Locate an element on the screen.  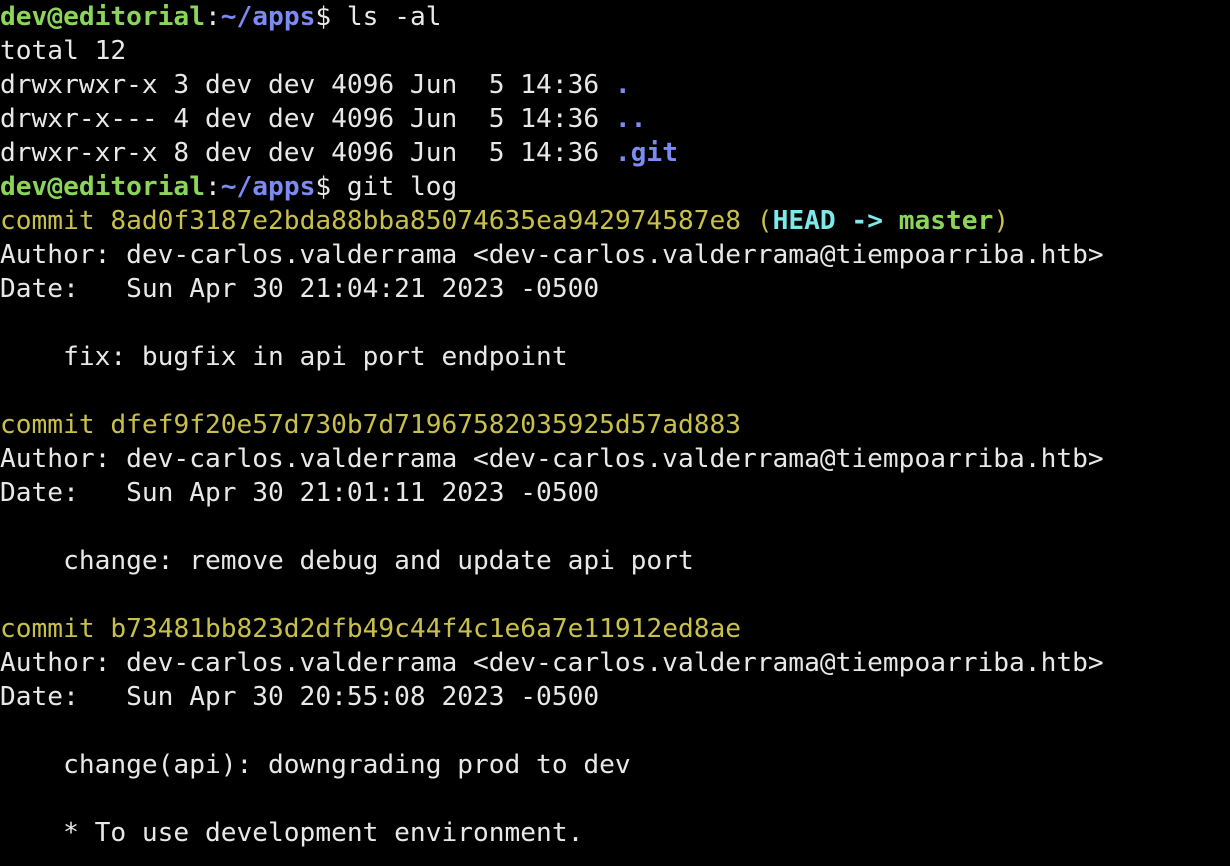
commit-date: Date: Sun Apr 30 21:01:11 2023 -0500 is located at coordinates (300, 493).